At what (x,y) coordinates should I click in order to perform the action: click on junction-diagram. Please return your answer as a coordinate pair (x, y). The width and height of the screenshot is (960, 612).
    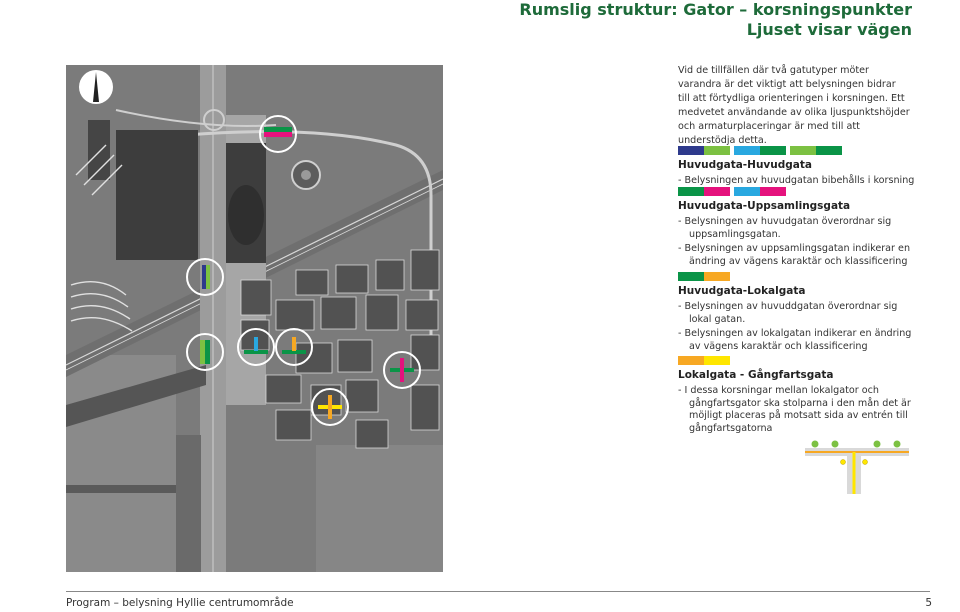
    Looking at the image, I should click on (857, 466).